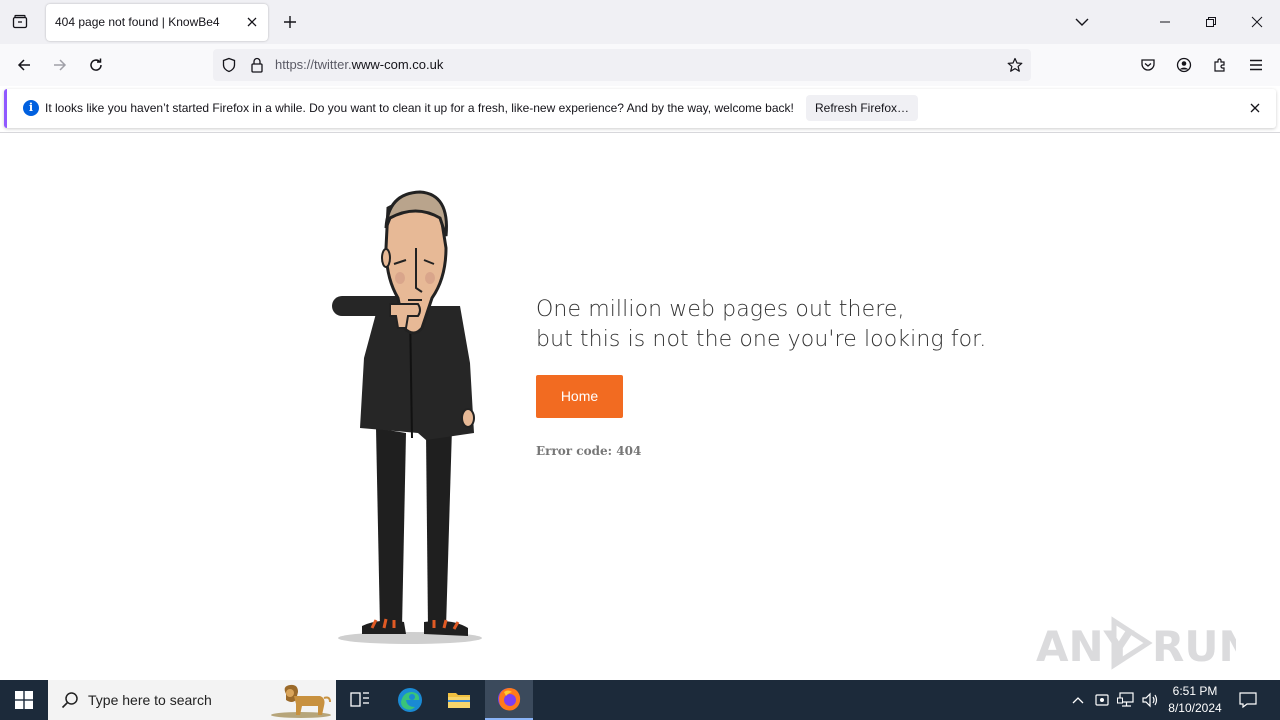 This screenshot has height=720, width=1280. I want to click on network-icon, so click(1126, 700).